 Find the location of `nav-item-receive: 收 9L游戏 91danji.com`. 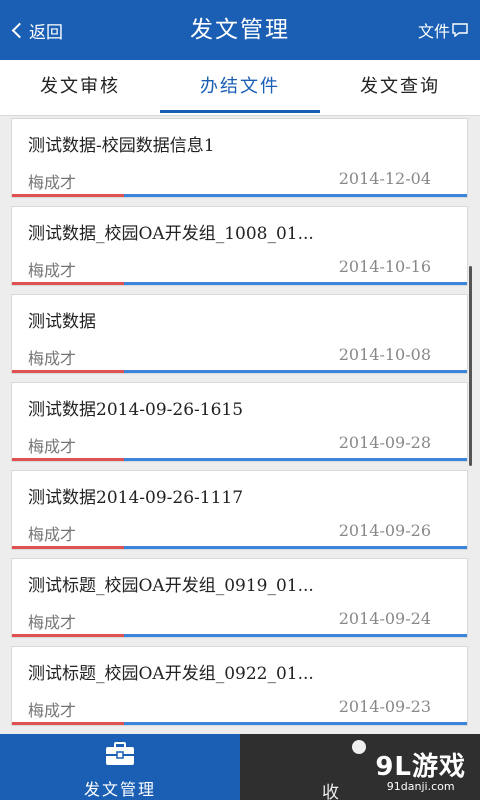

nav-item-receive: 收 9L游戏 91danji.com is located at coordinates (360, 767).